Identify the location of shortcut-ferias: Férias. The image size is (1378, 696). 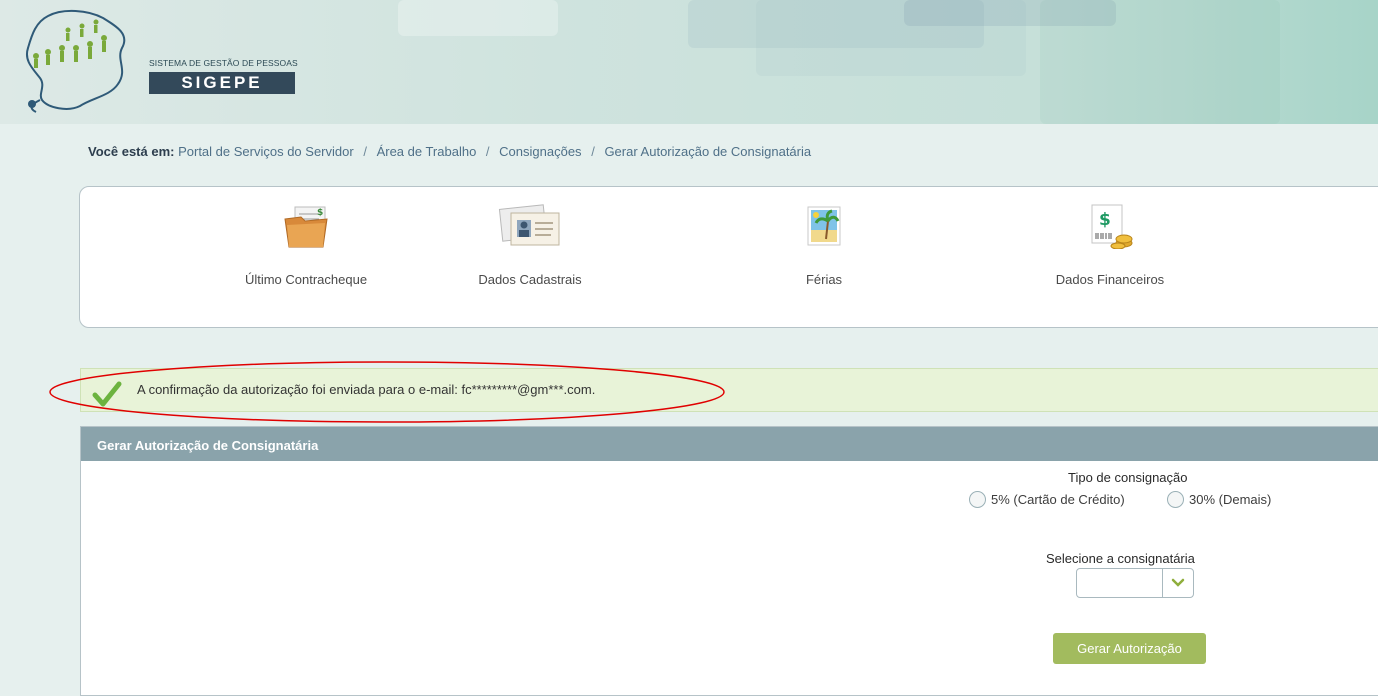
(824, 257).